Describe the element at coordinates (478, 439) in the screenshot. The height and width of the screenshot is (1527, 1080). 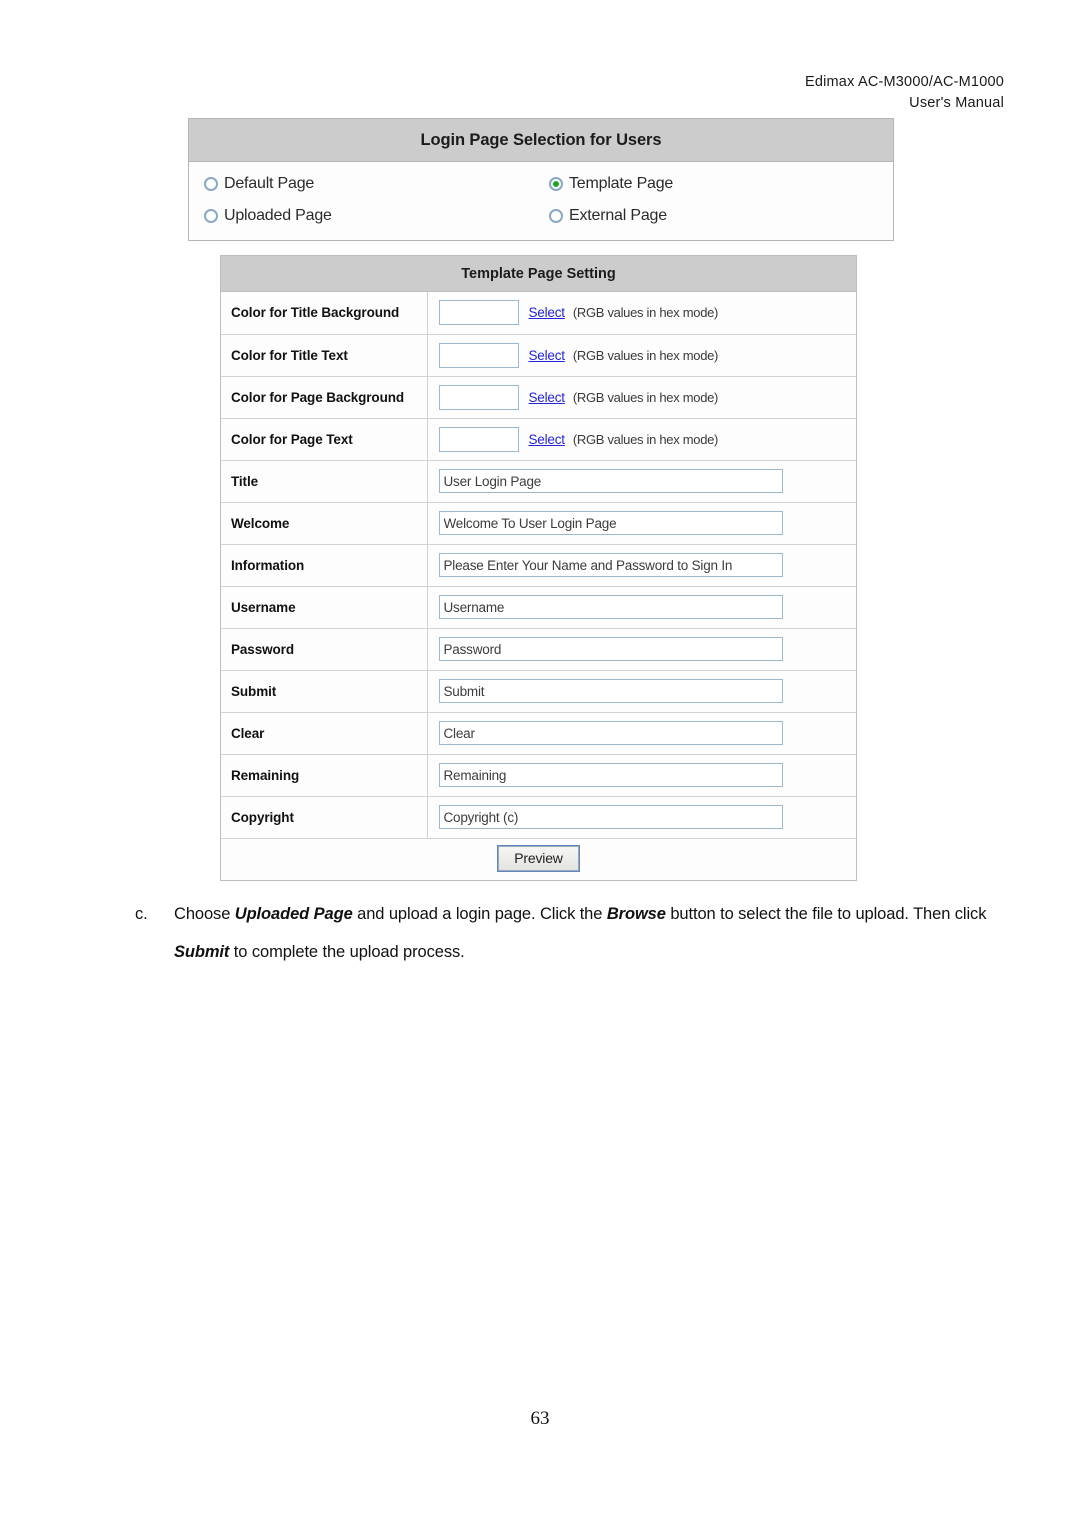
I see `color-page-text-input` at that location.